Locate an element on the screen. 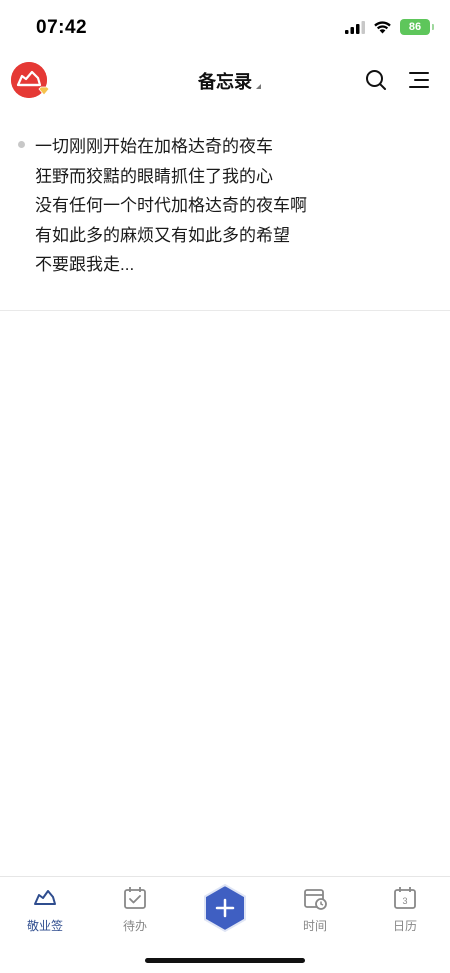 The height and width of the screenshot is (973, 450). battery-tip is located at coordinates (433, 27).